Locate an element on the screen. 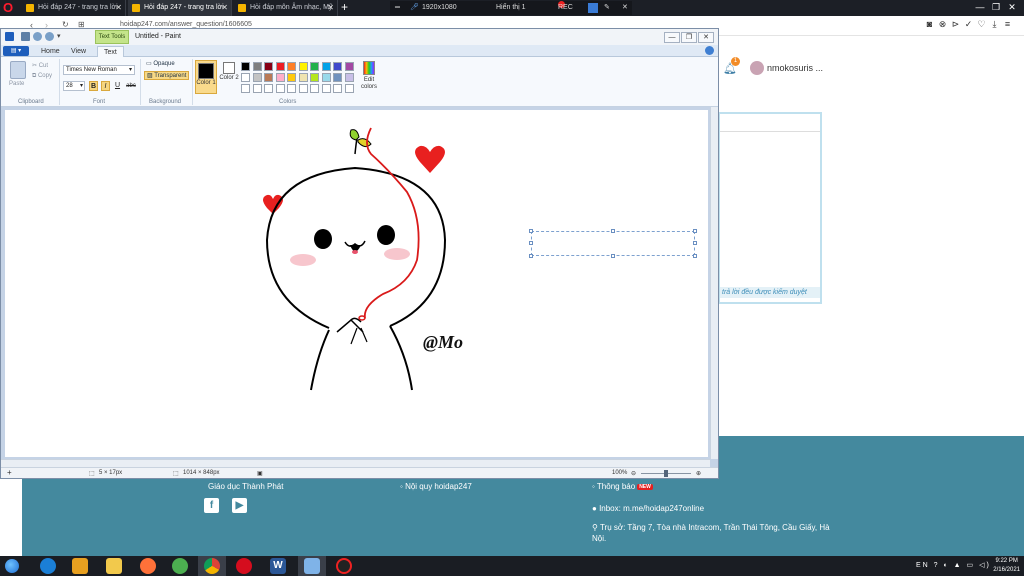 Image resolution: width=1024 pixels, height=576 pixels. recorder-stop-icon is located at coordinates (593, 8).